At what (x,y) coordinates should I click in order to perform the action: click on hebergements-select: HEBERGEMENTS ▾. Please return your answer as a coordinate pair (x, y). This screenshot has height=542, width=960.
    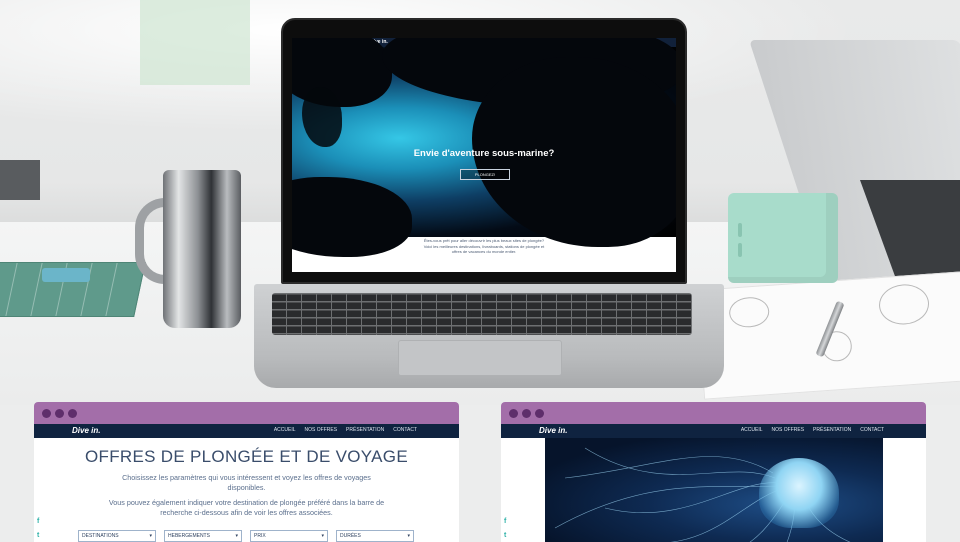
    Looking at the image, I should click on (203, 536).